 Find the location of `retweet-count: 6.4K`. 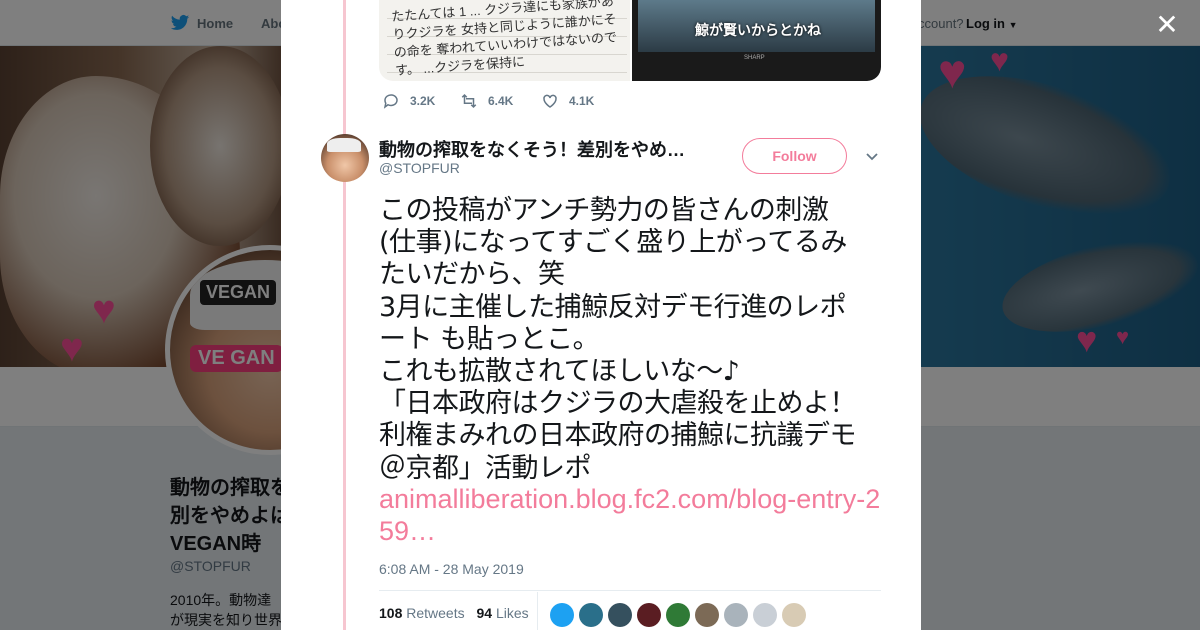

retweet-count: 6.4K is located at coordinates (501, 101).